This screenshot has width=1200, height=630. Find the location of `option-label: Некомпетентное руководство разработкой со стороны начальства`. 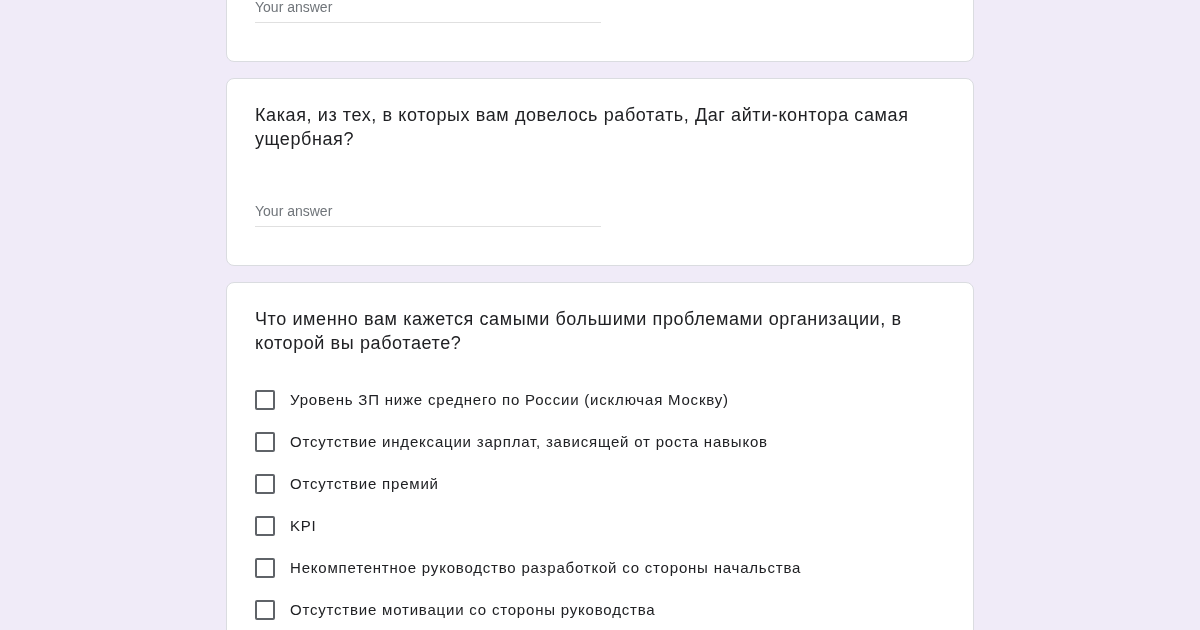

option-label: Некомпетентное руководство разработкой со стороны начальства is located at coordinates (546, 568).